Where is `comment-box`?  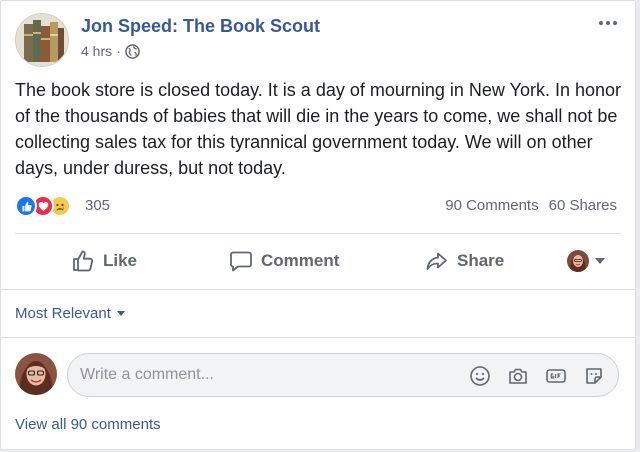
comment-box is located at coordinates (343, 375).